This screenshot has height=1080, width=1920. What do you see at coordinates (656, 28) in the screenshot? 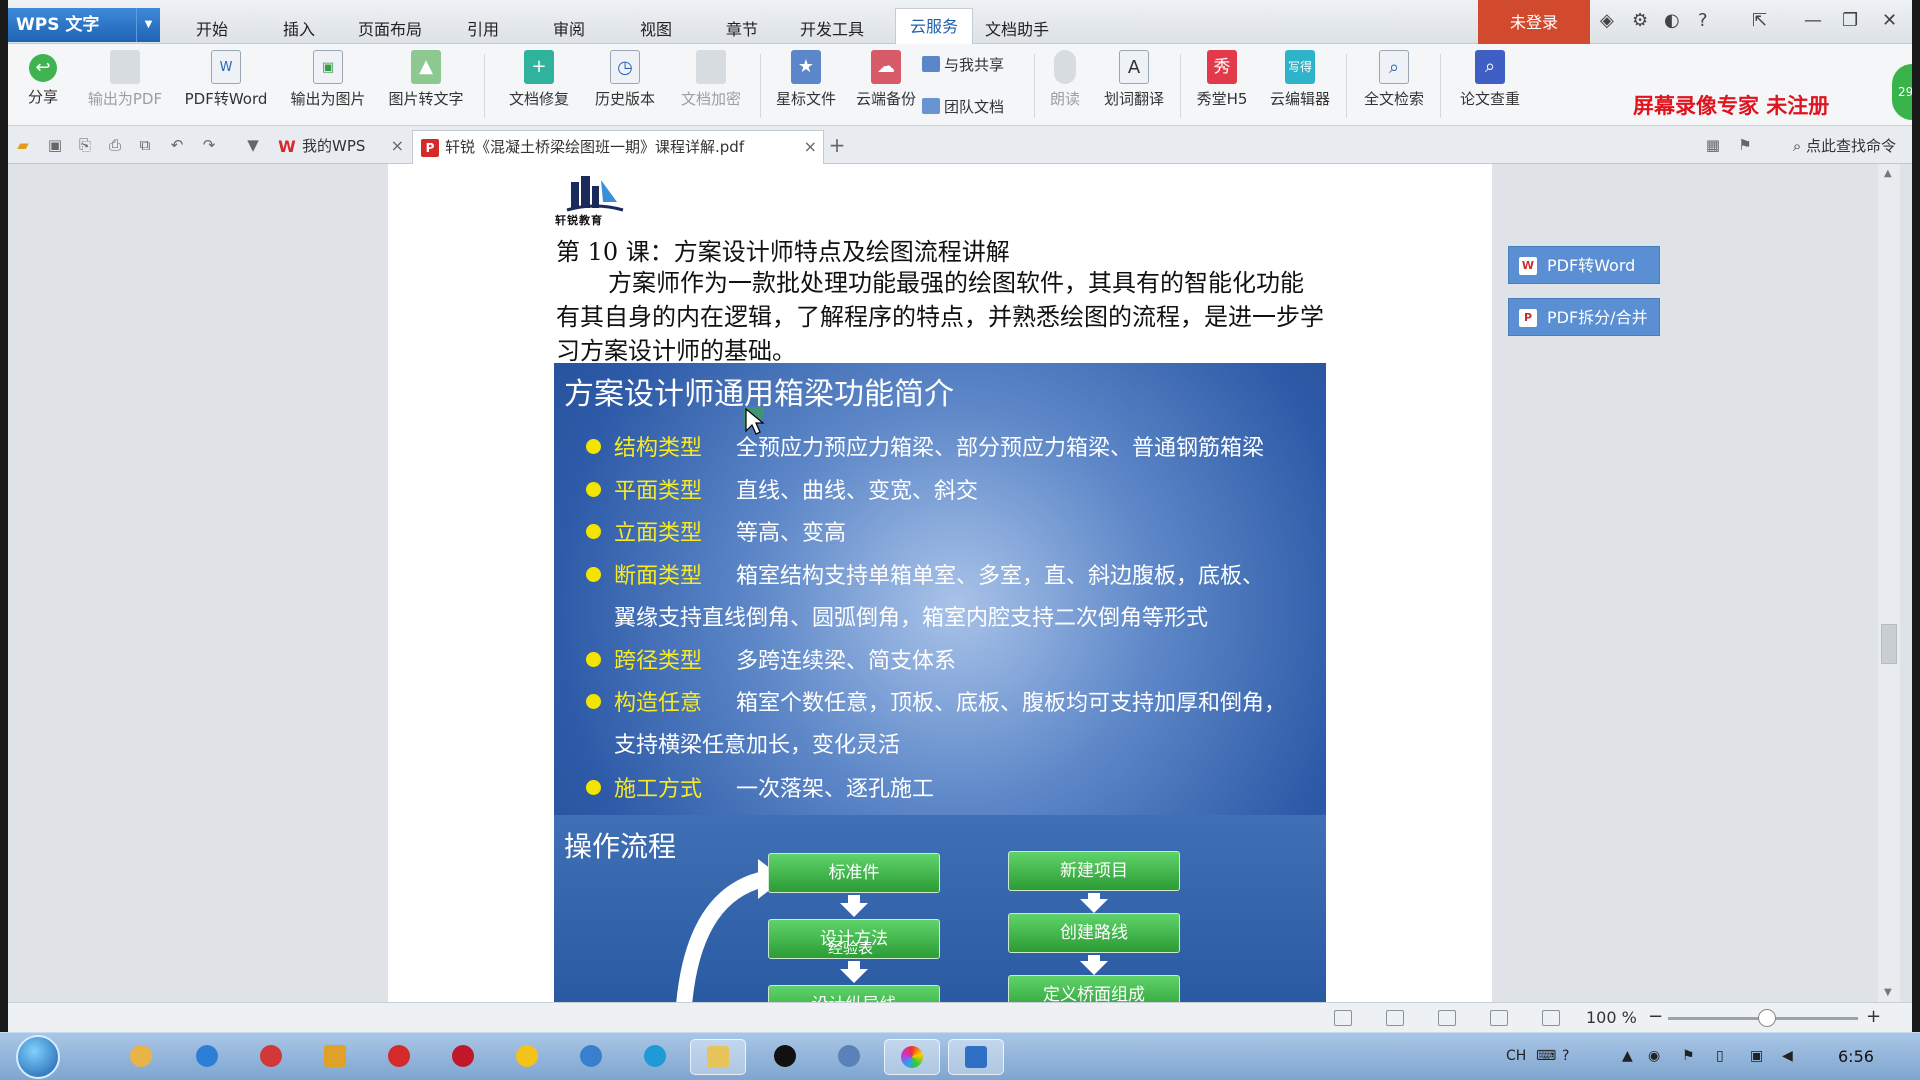
I see `menu-view: 视图` at bounding box center [656, 28].